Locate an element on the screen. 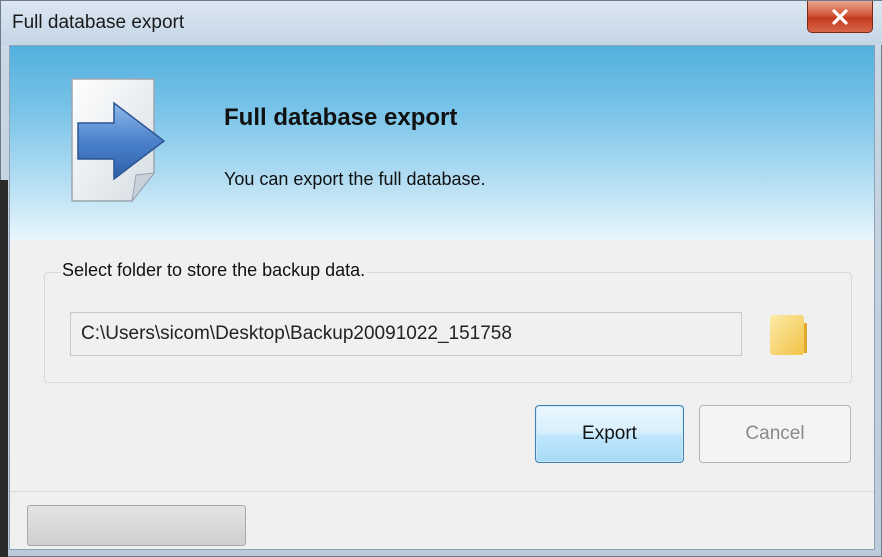  export-document-icon is located at coordinates (118, 140).